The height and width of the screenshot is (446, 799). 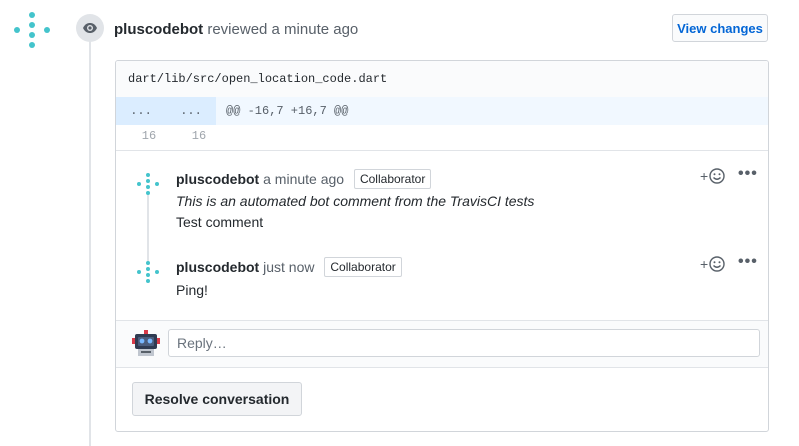 What do you see at coordinates (442, 111) in the screenshot?
I see `diff-hunk-row: ... ... @@ -16,7 +16,7 @@` at bounding box center [442, 111].